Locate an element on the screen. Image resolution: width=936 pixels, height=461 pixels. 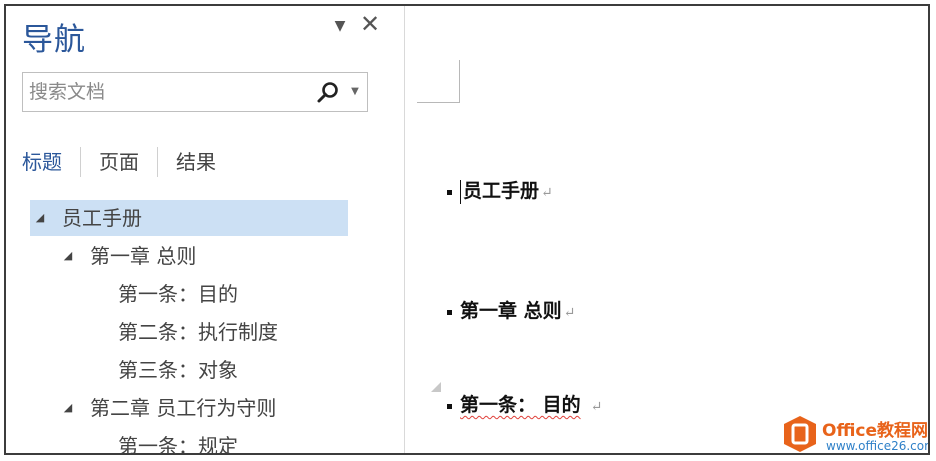
heading-text: 第一章 总则 is located at coordinates (511, 311).